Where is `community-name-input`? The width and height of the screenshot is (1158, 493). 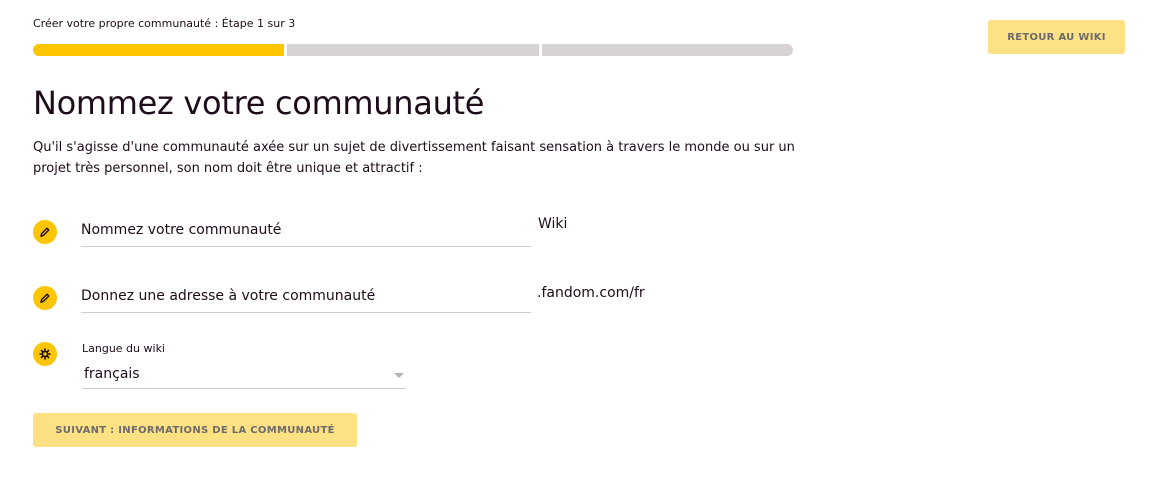 community-name-input is located at coordinates (306, 234).